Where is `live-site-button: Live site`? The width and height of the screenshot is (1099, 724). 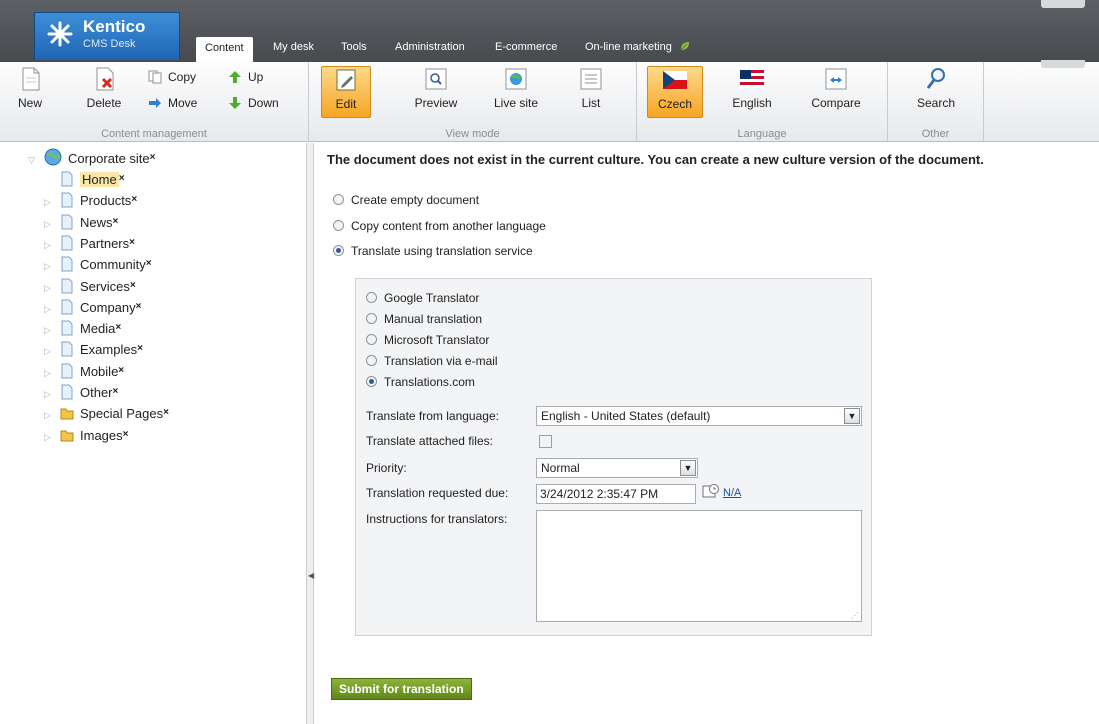 live-site-button: Live site is located at coordinates (516, 92).